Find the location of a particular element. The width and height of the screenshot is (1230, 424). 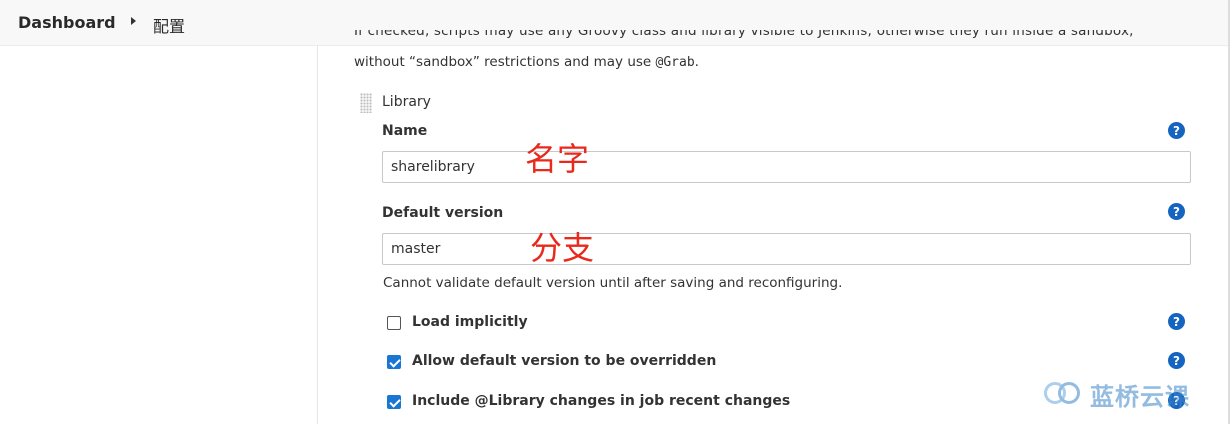

grab-code: @Grab is located at coordinates (675, 62).